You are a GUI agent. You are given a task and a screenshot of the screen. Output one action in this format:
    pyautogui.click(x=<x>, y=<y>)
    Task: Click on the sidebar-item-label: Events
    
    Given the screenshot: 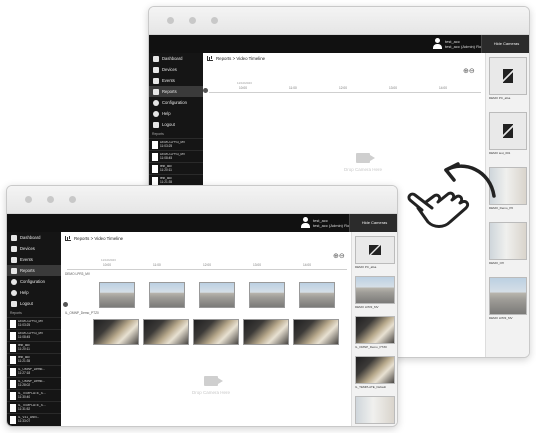 What is the action you would take?
    pyautogui.click(x=168, y=80)
    